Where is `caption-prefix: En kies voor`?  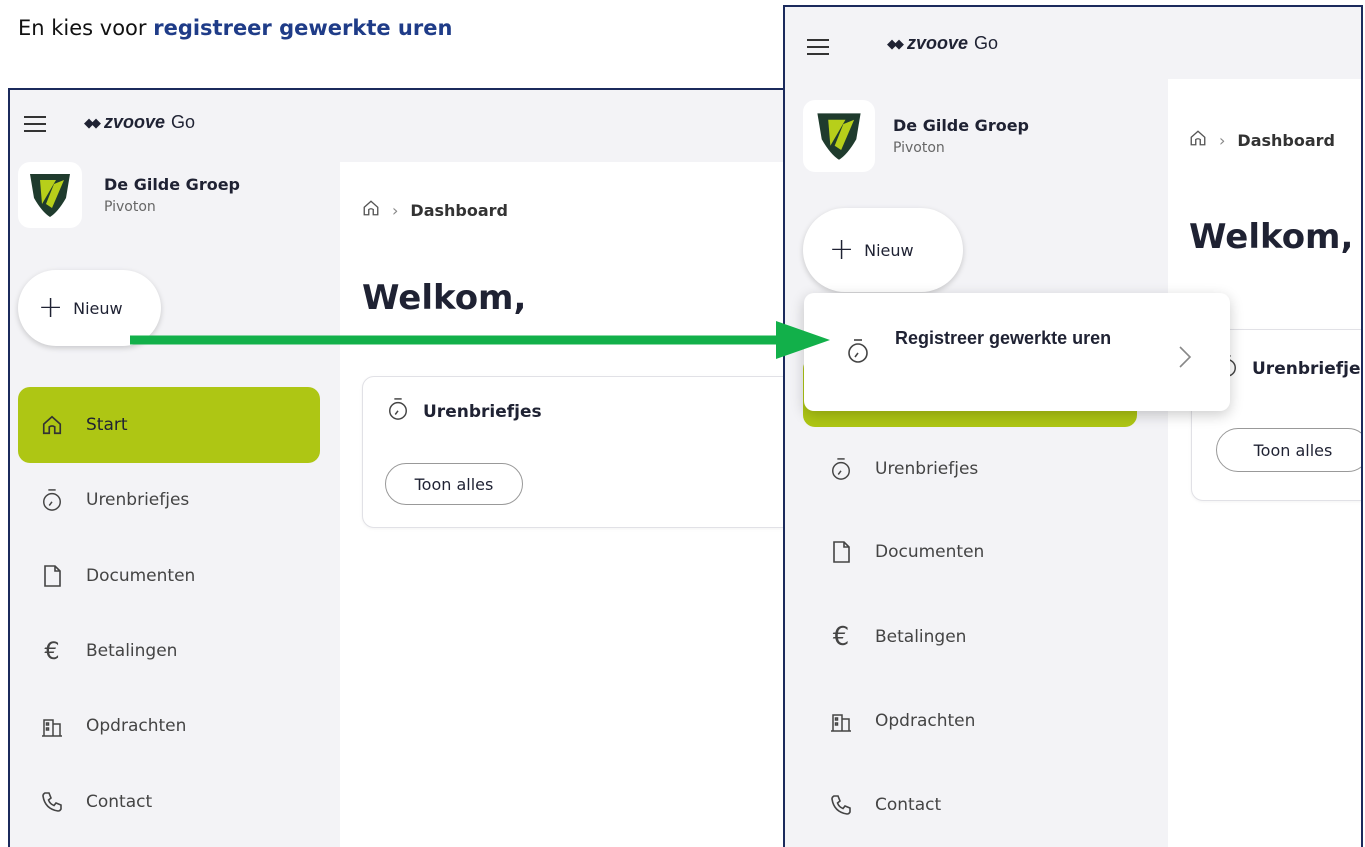 caption-prefix: En kies voor is located at coordinates (86, 28).